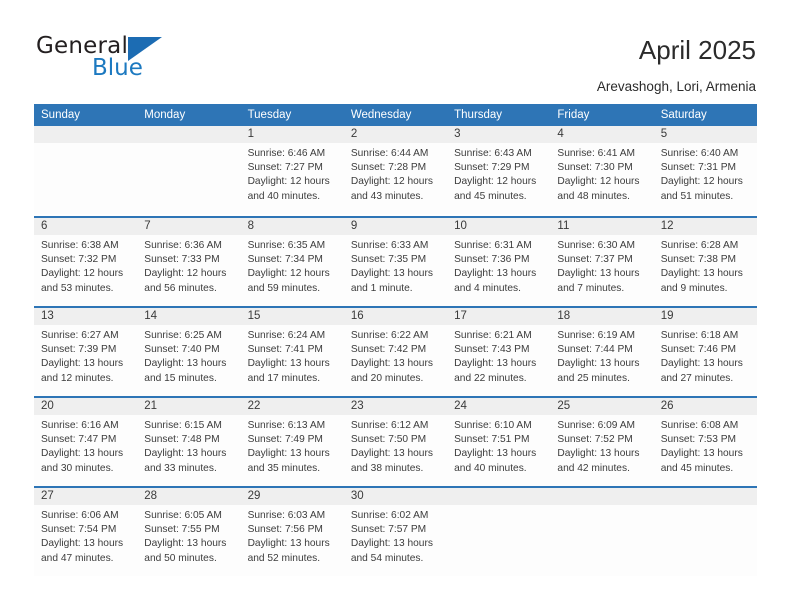 Image resolution: width=792 pixels, height=612 pixels. What do you see at coordinates (705, 316) in the screenshot?
I see `day-number: 19` at bounding box center [705, 316].